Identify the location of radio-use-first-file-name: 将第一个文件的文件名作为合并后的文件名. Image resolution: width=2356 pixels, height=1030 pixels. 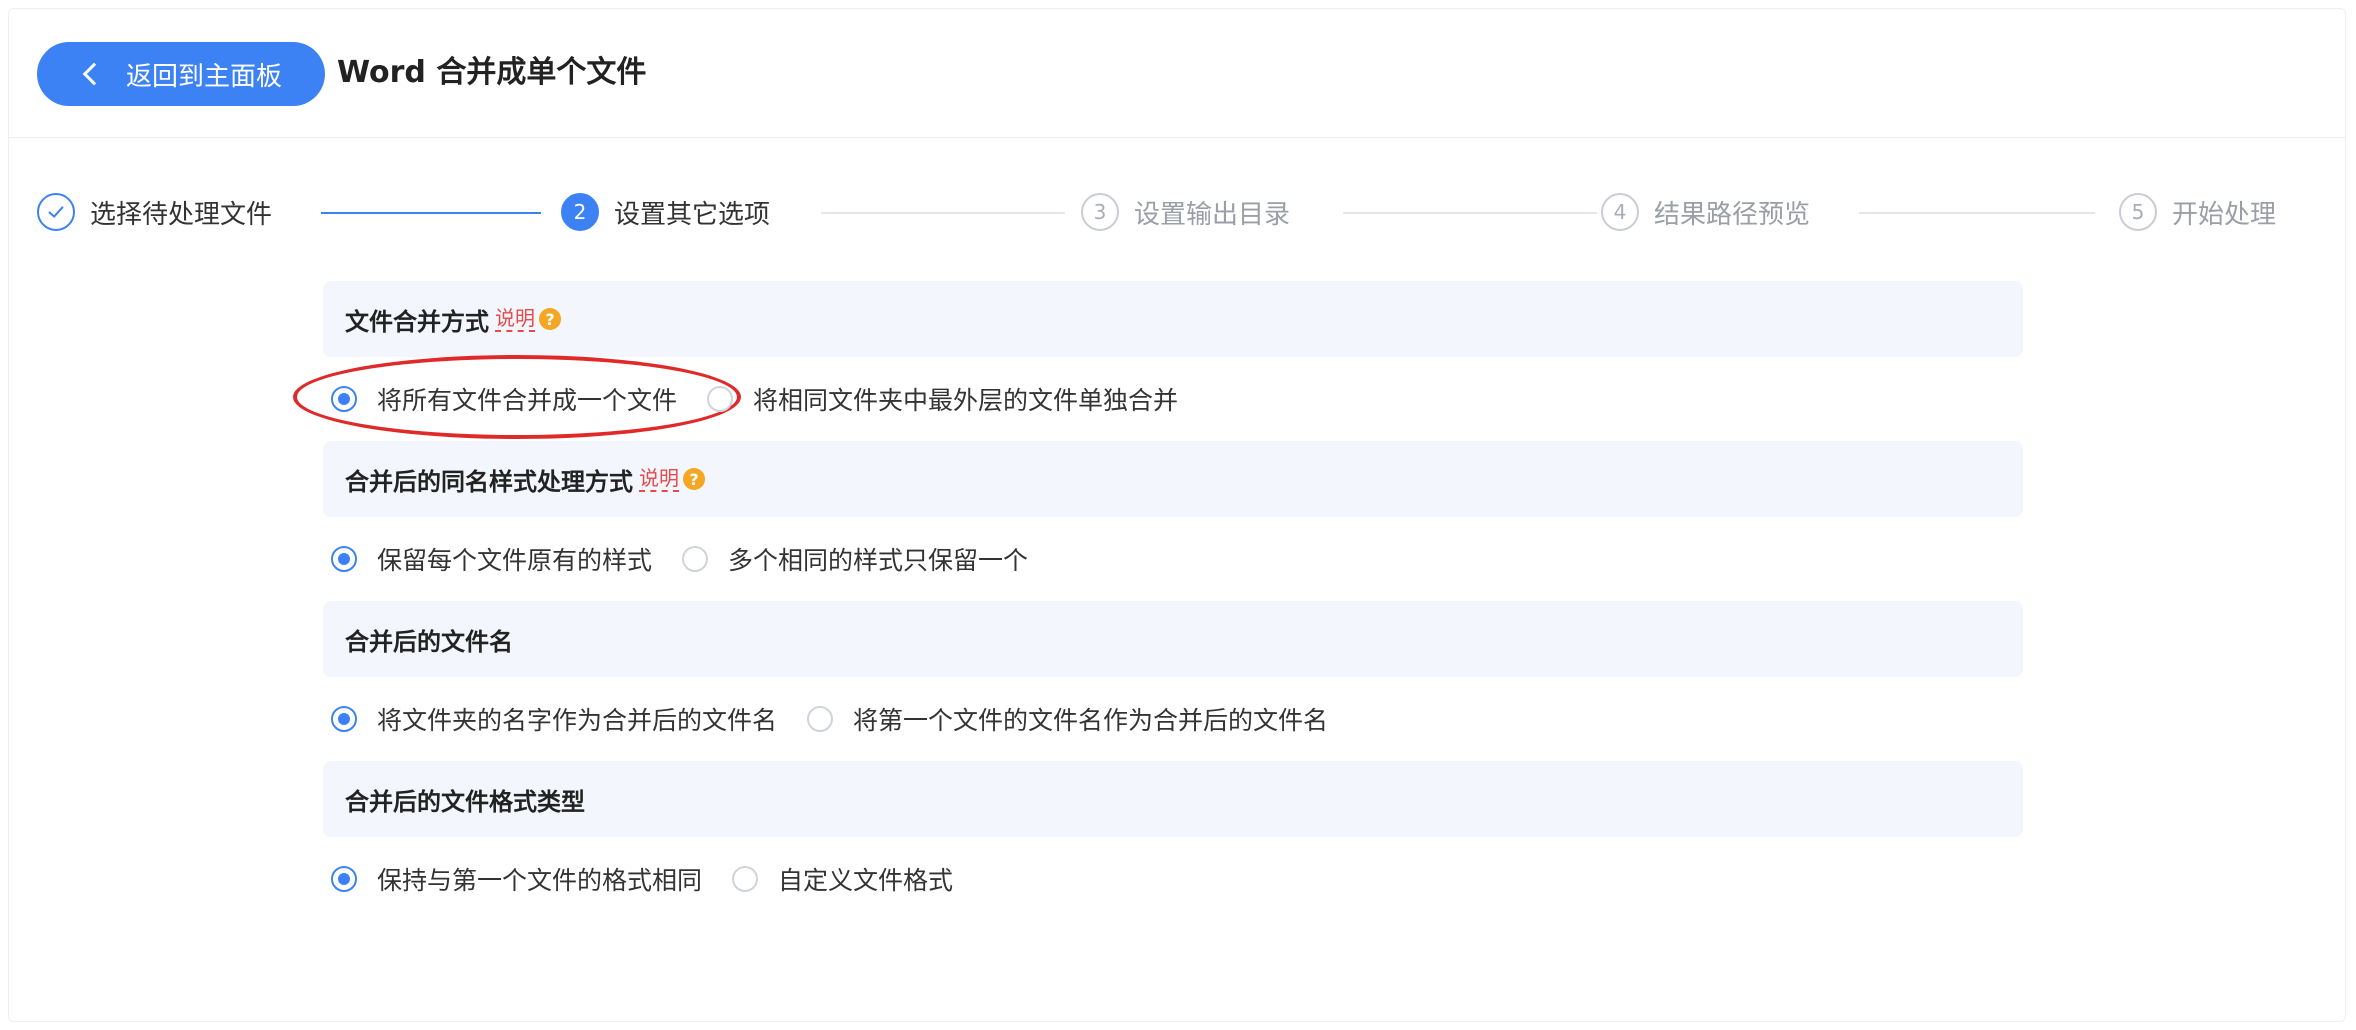
(1067, 719).